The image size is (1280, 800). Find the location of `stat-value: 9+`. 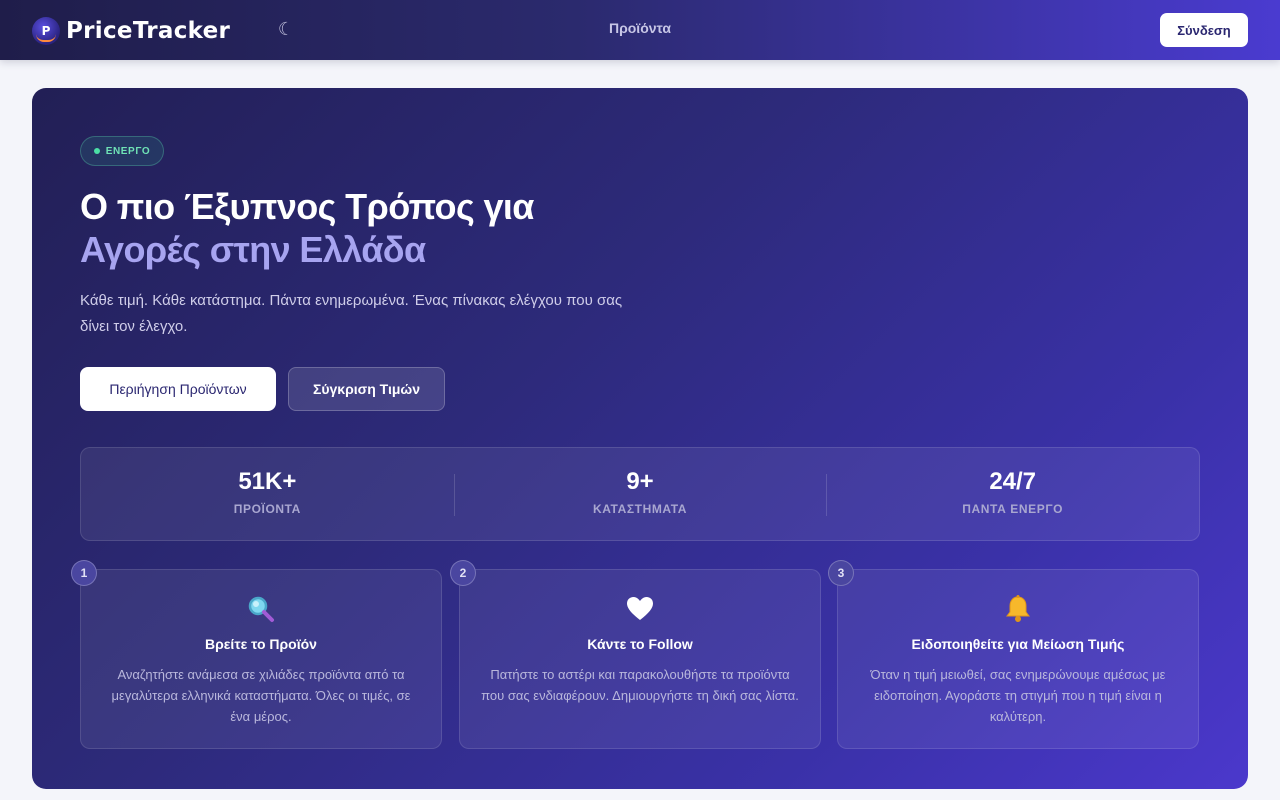

stat-value: 9+ is located at coordinates (640, 481).